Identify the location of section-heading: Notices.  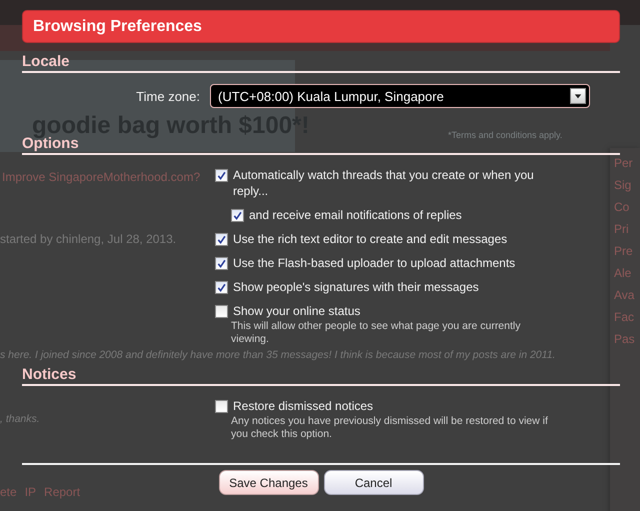
(321, 376).